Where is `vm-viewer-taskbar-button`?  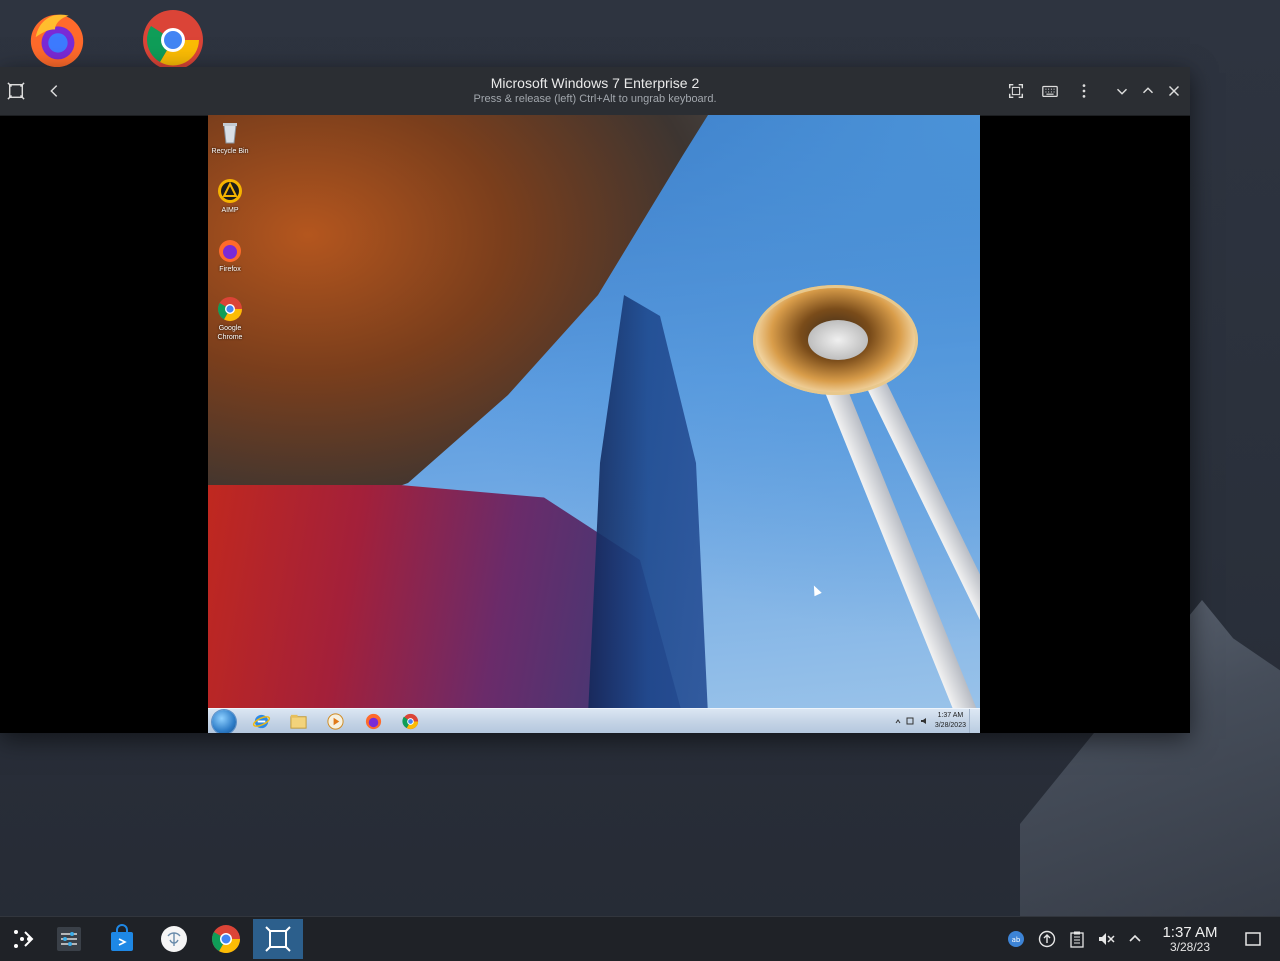
vm-viewer-taskbar-button is located at coordinates (278, 939).